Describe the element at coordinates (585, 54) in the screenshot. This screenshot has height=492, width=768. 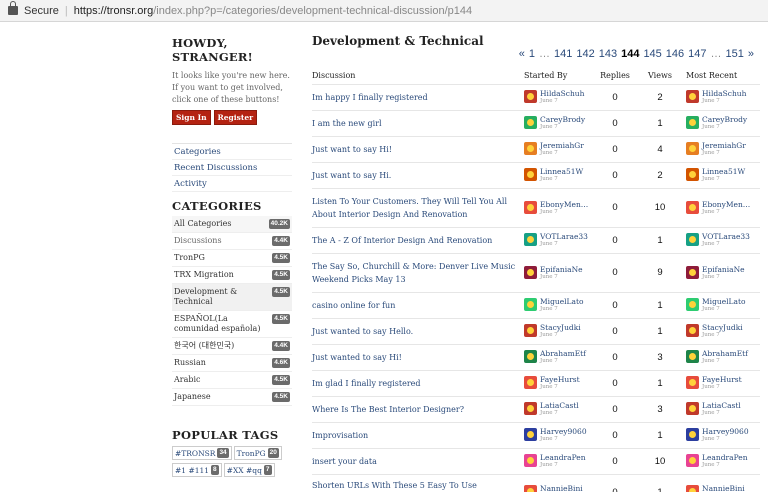
I see `pager-page-142: 142` at that location.